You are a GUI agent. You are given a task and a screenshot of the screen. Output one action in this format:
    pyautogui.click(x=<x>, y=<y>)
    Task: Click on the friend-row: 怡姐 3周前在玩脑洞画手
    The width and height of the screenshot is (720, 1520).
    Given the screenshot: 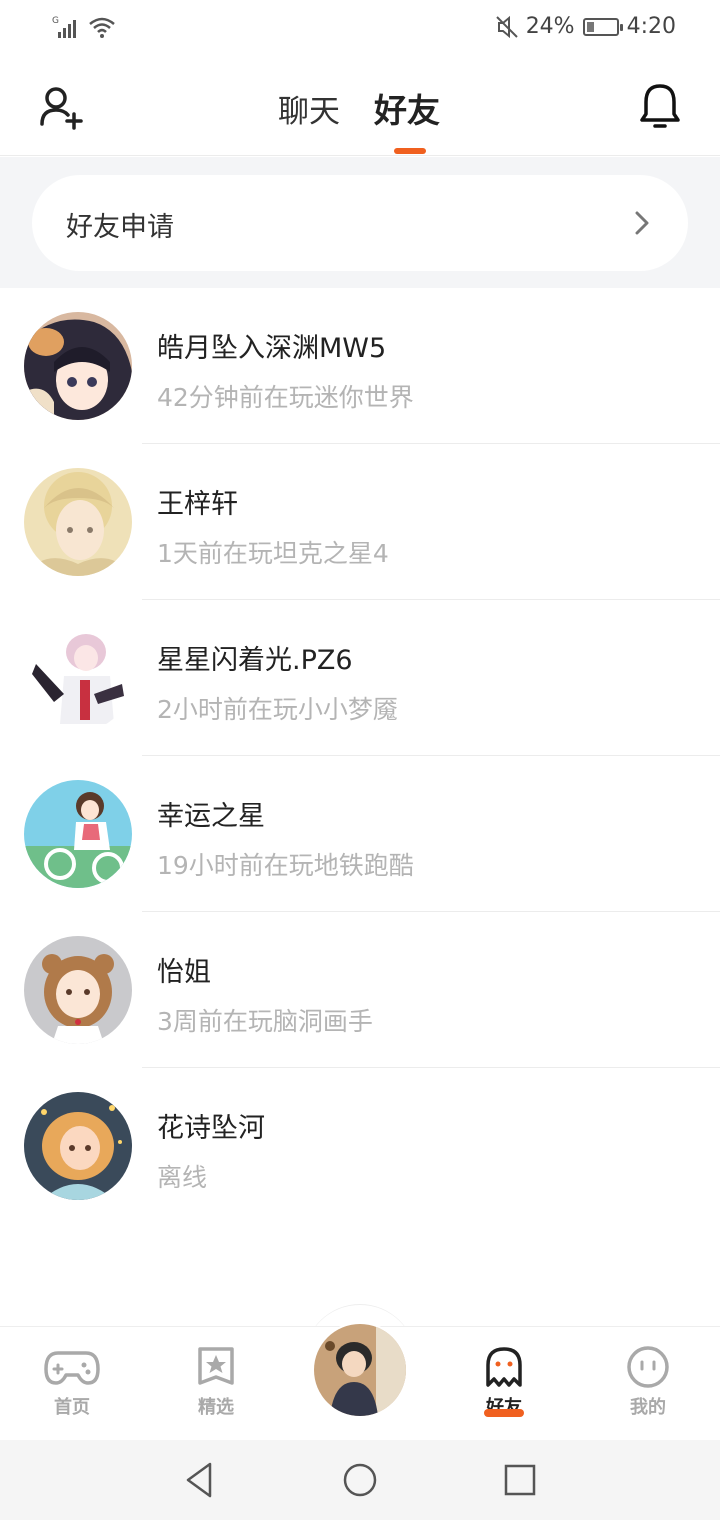 What is the action you would take?
    pyautogui.click(x=360, y=990)
    